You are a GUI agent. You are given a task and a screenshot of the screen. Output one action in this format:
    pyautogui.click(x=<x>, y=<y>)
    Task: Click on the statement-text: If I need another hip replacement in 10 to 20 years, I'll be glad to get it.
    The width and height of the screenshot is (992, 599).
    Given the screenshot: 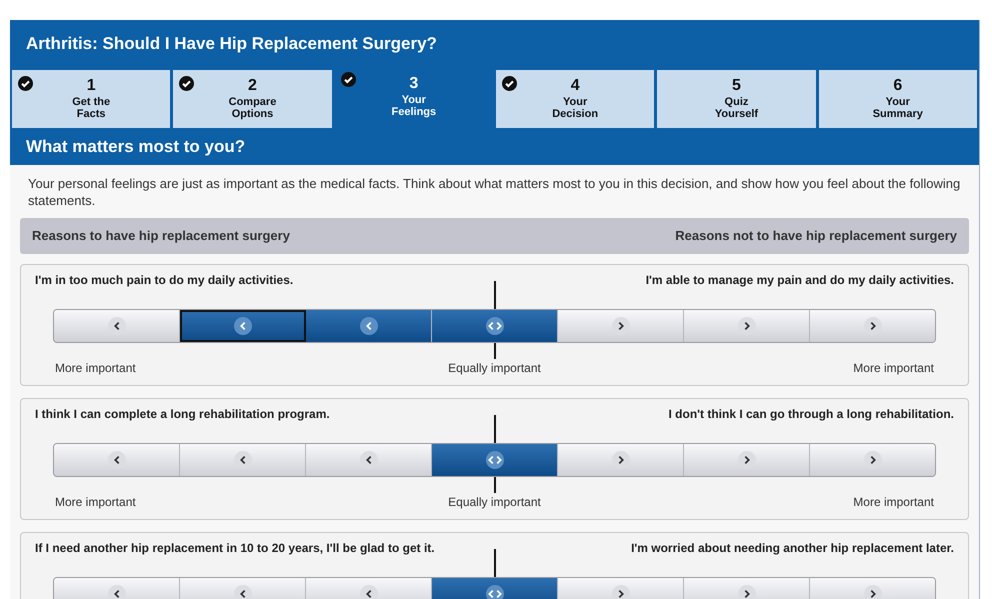 What is the action you would take?
    pyautogui.click(x=235, y=548)
    